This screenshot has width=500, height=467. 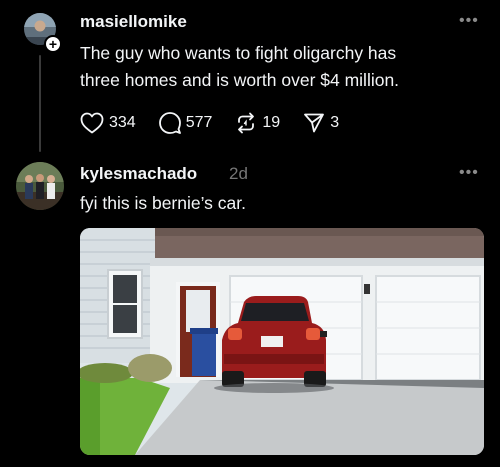 I want to click on username: kylesmachado, so click(x=138, y=174).